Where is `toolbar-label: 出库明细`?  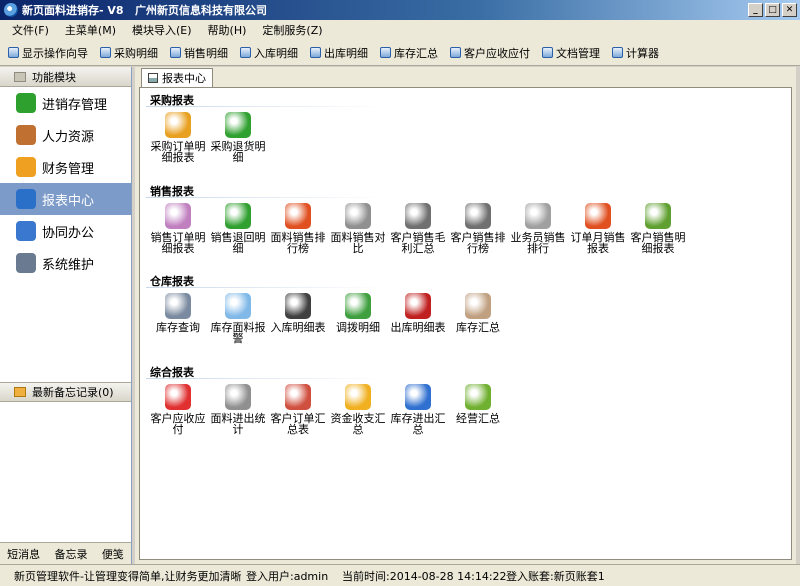 toolbar-label: 出库明细 is located at coordinates (346, 53).